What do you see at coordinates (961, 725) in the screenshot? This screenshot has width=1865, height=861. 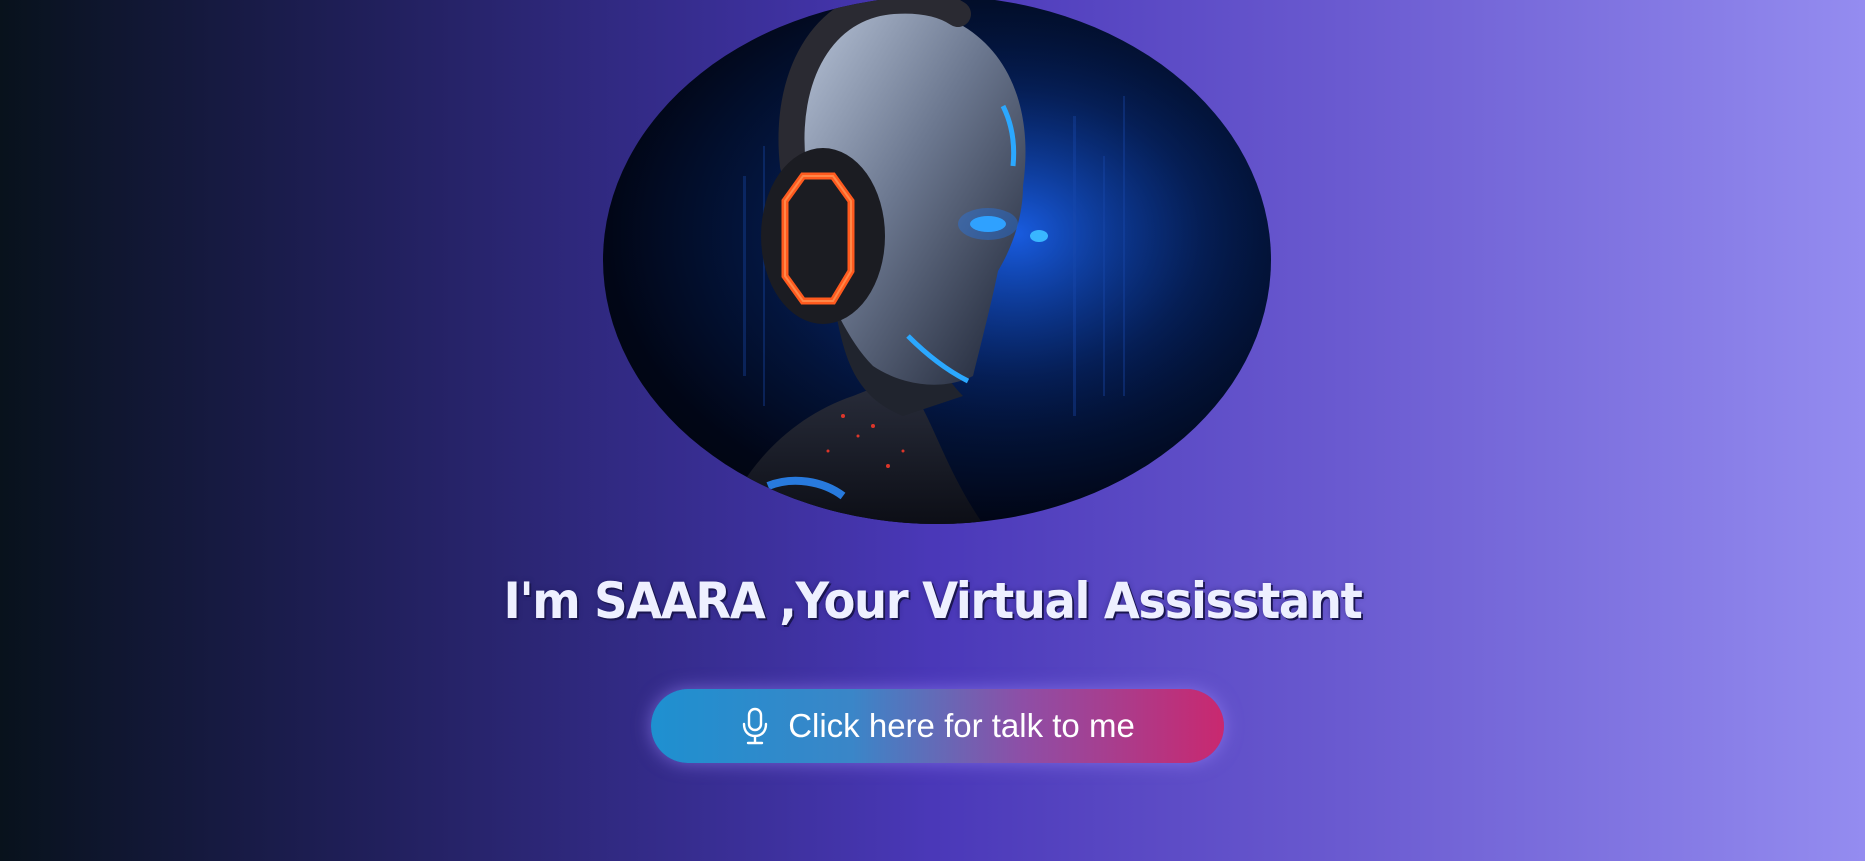 I see `talk-button-label: Click here for talk to me` at bounding box center [961, 725].